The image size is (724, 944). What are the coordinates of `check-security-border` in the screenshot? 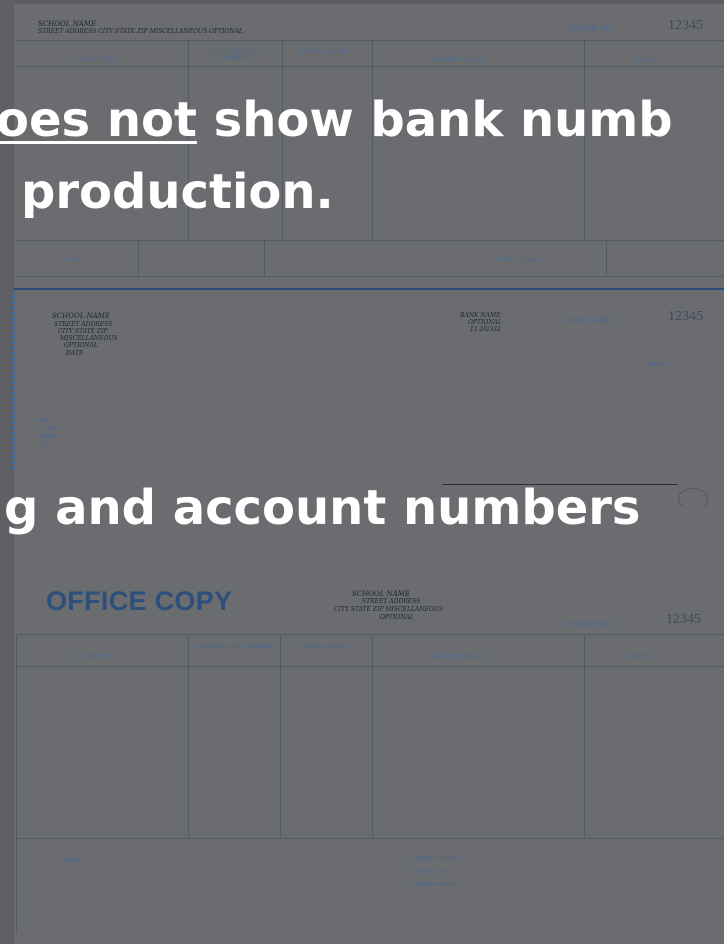 It's located at (13, 382).